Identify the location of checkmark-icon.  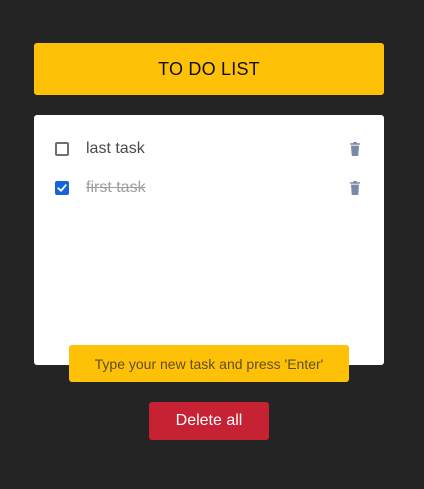
(62, 188).